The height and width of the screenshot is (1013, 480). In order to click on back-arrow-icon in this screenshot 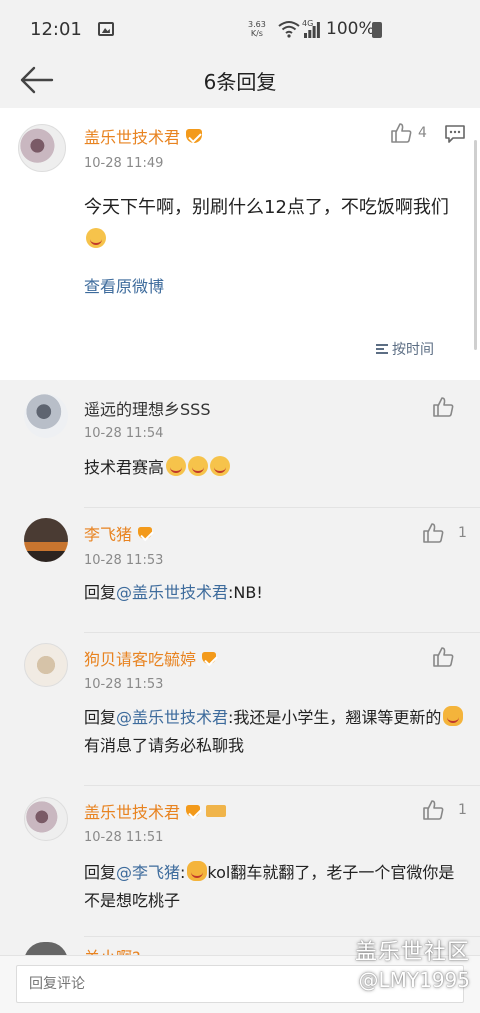, I will do `click(36, 80)`.